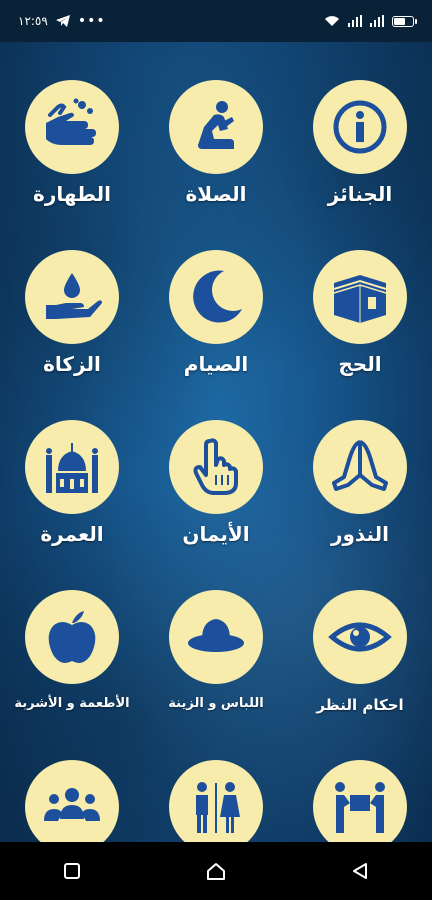 Image resolution: width=432 pixels, height=900 pixels. I want to click on tile-libas: اللباس و الزينة, so click(216, 650).